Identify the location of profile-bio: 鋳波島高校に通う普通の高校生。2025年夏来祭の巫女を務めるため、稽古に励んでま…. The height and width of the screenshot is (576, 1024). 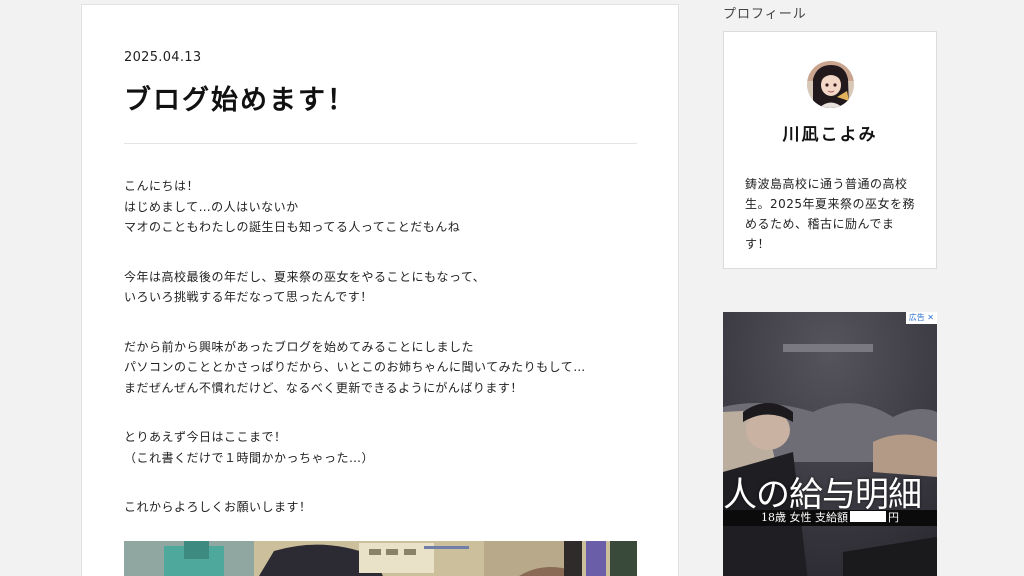
(830, 214).